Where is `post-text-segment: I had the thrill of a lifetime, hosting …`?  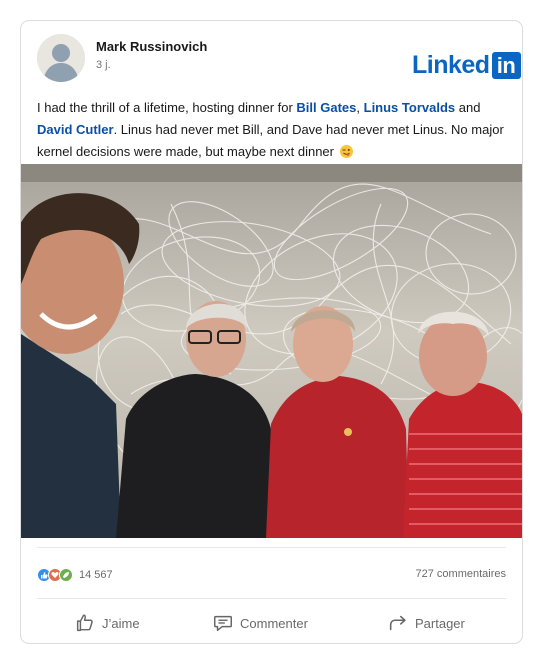 post-text-segment: I had the thrill of a lifetime, hosting … is located at coordinates (167, 107).